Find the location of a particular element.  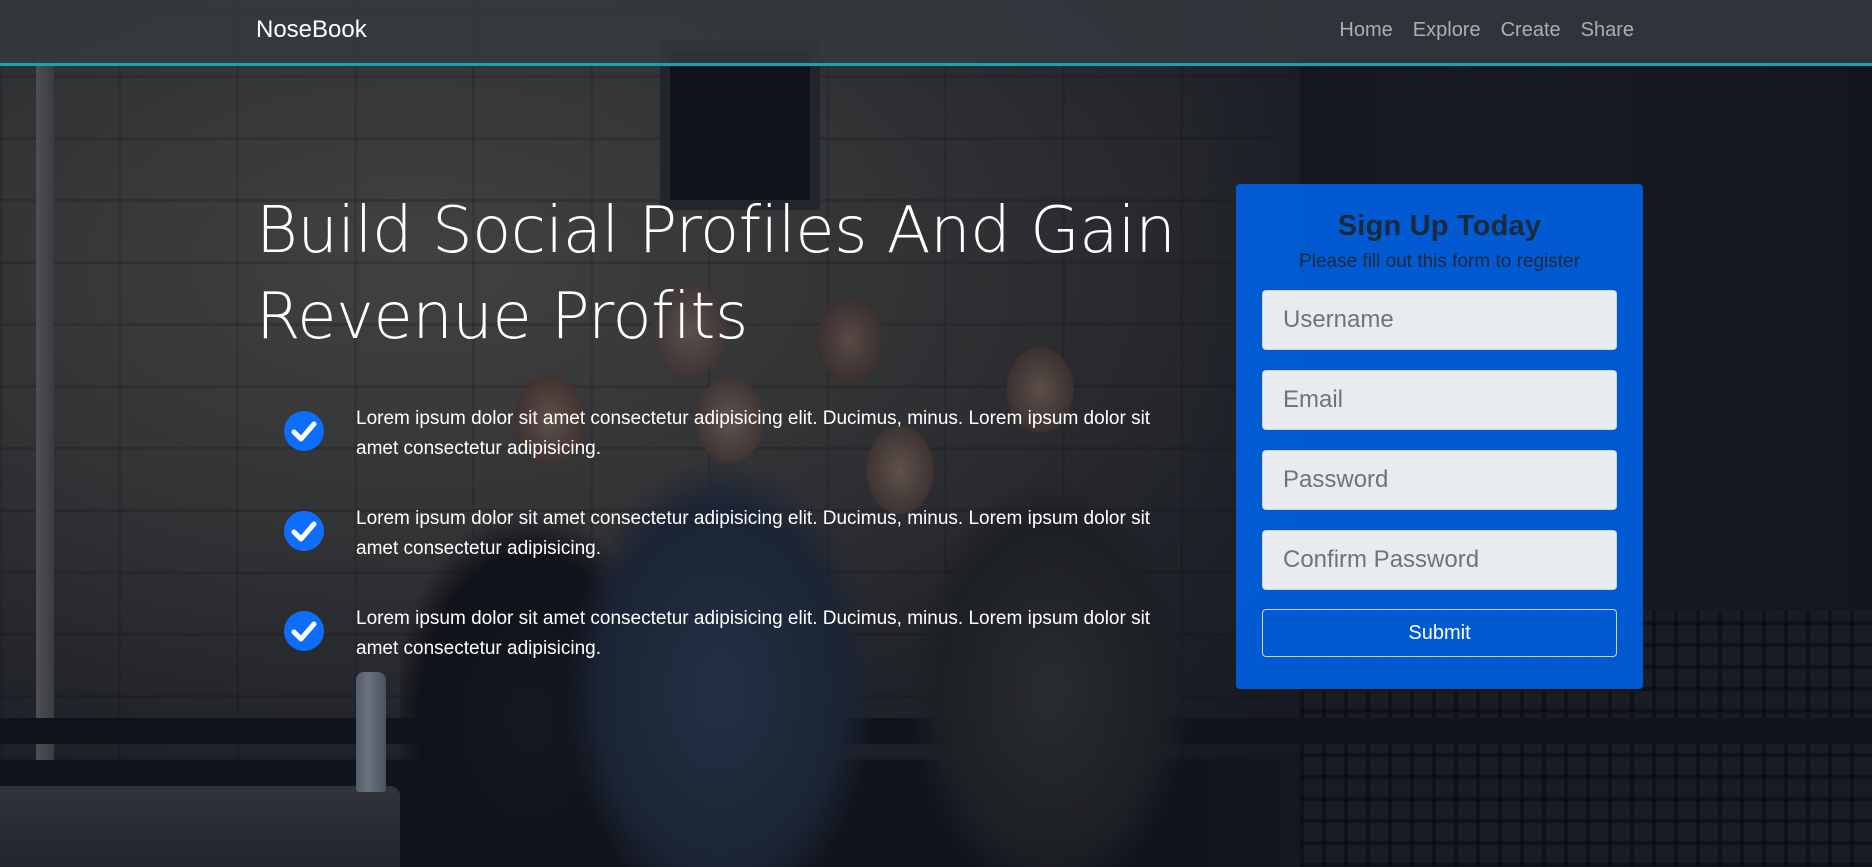

signup-title: Sign Up Today is located at coordinates (1439, 226).